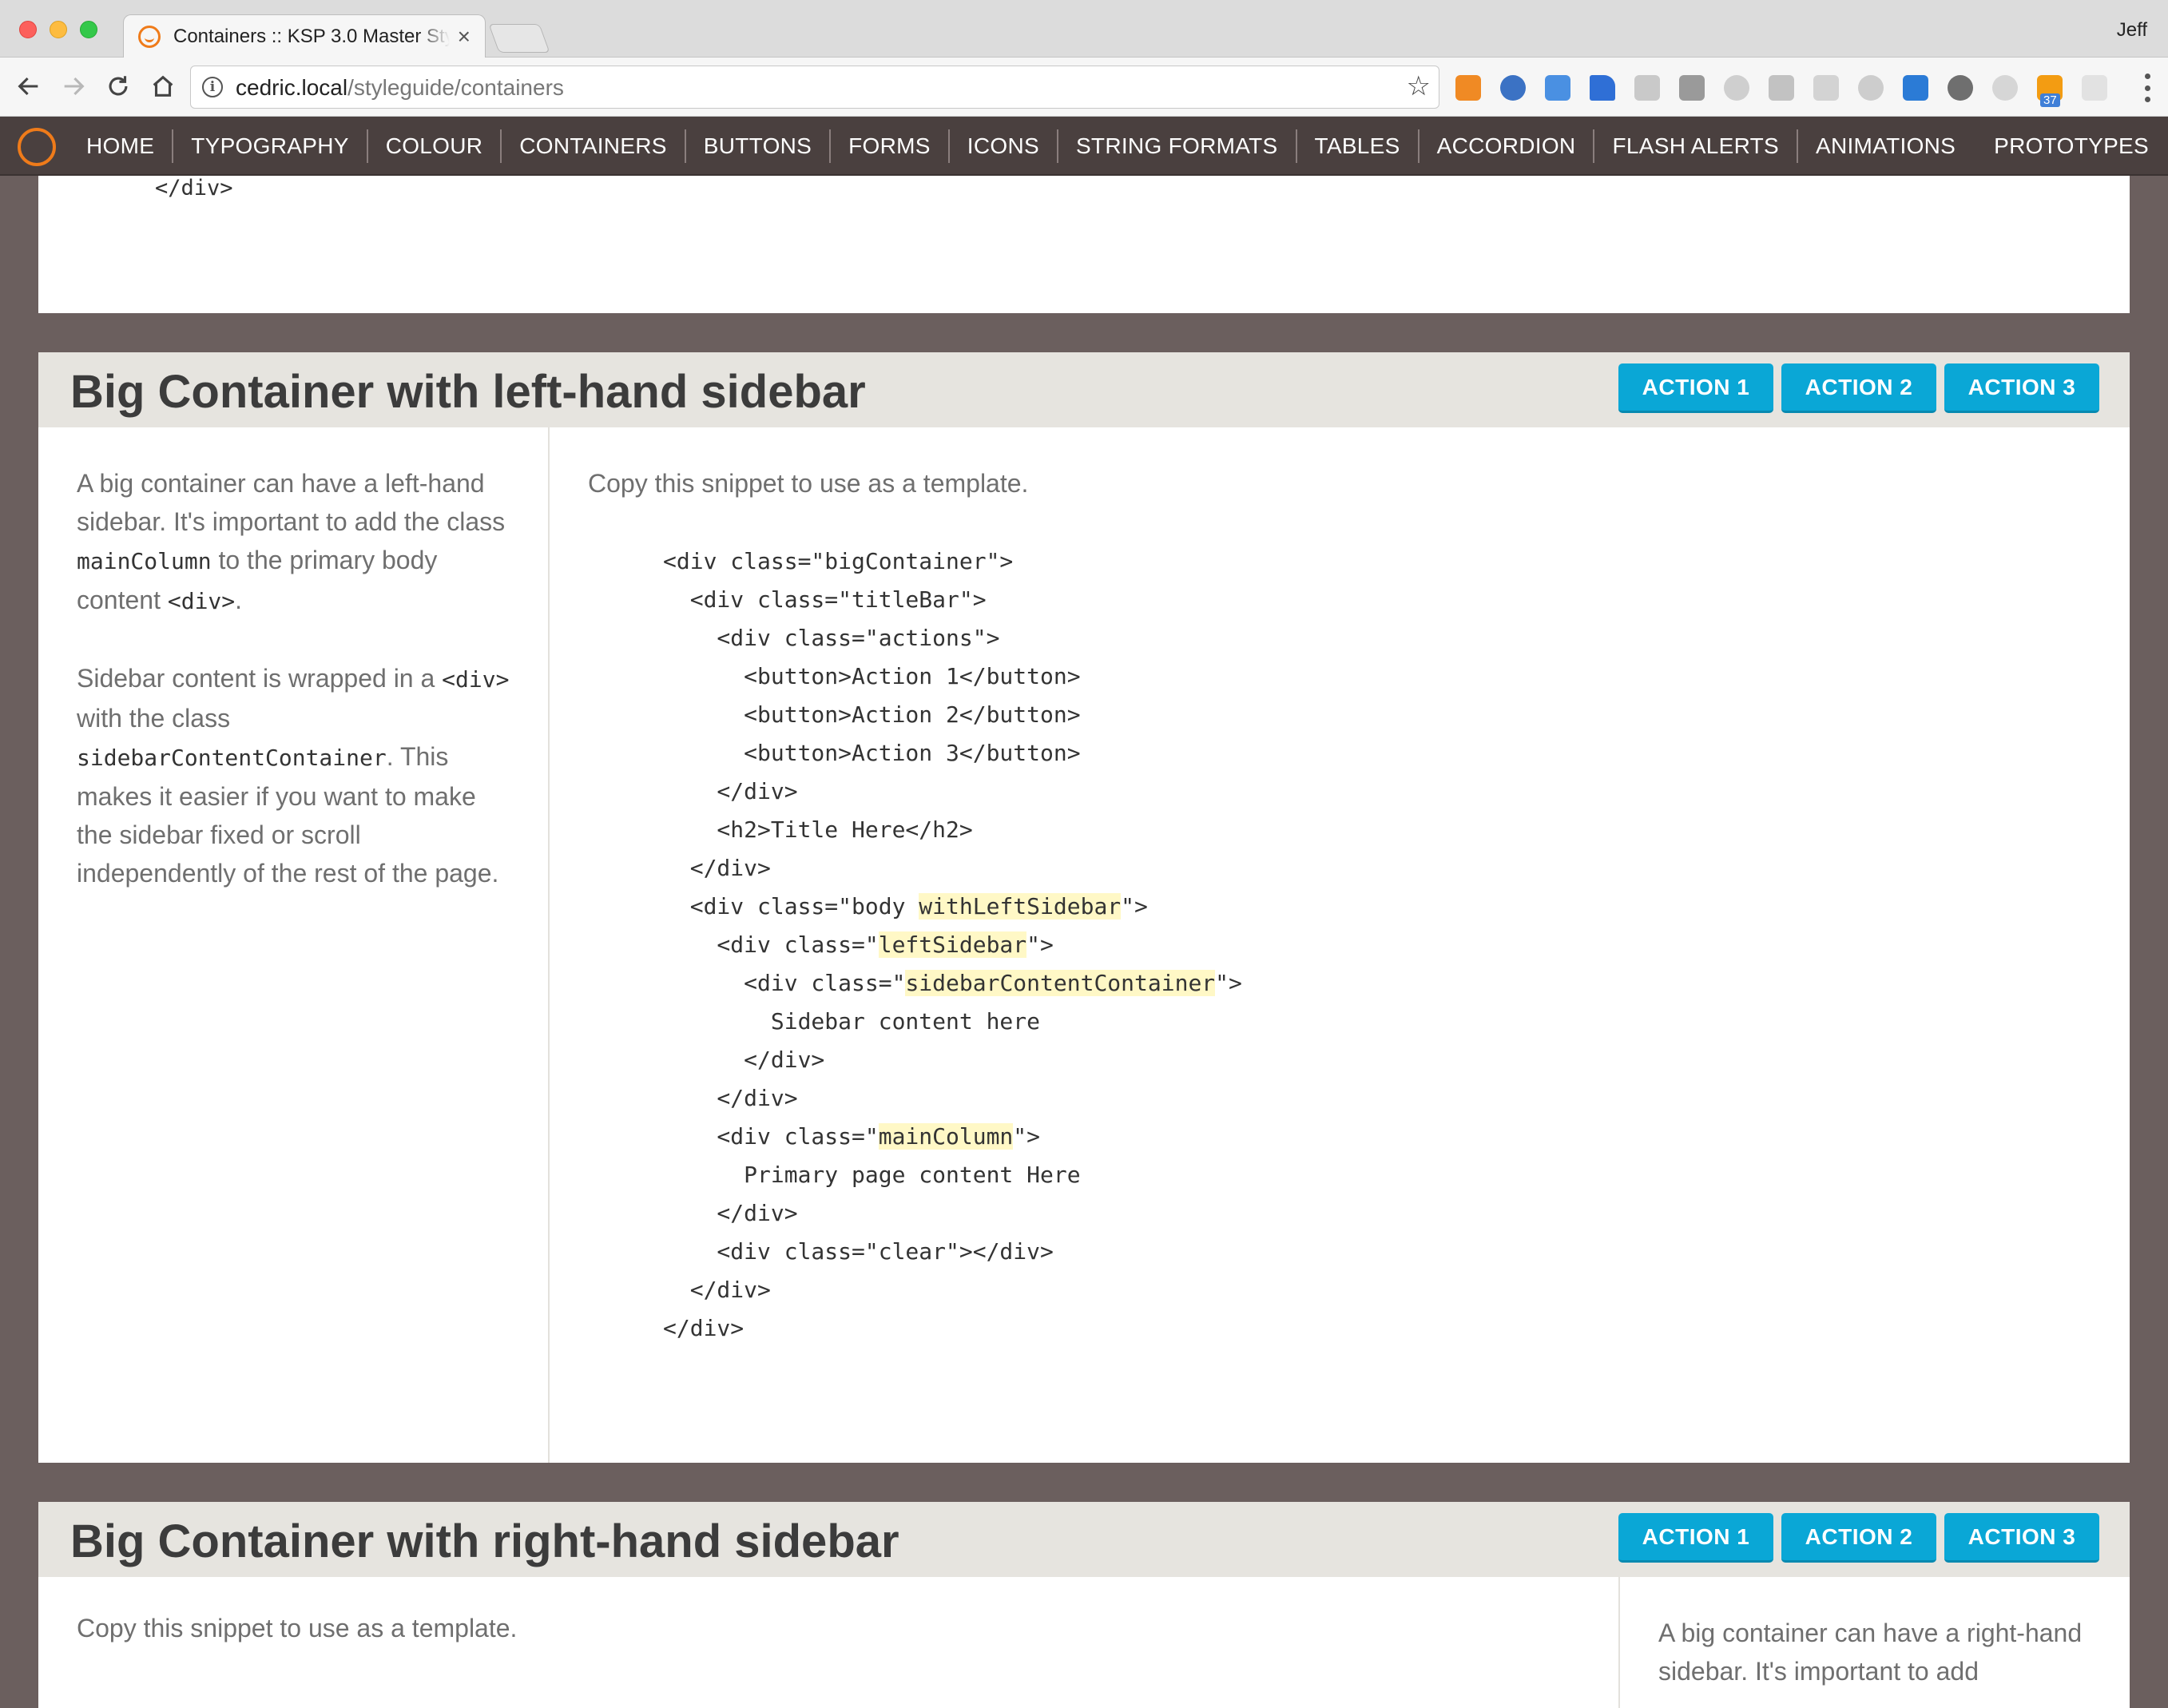  I want to click on card-title: Big Container with right-hand sidebar, so click(484, 1541).